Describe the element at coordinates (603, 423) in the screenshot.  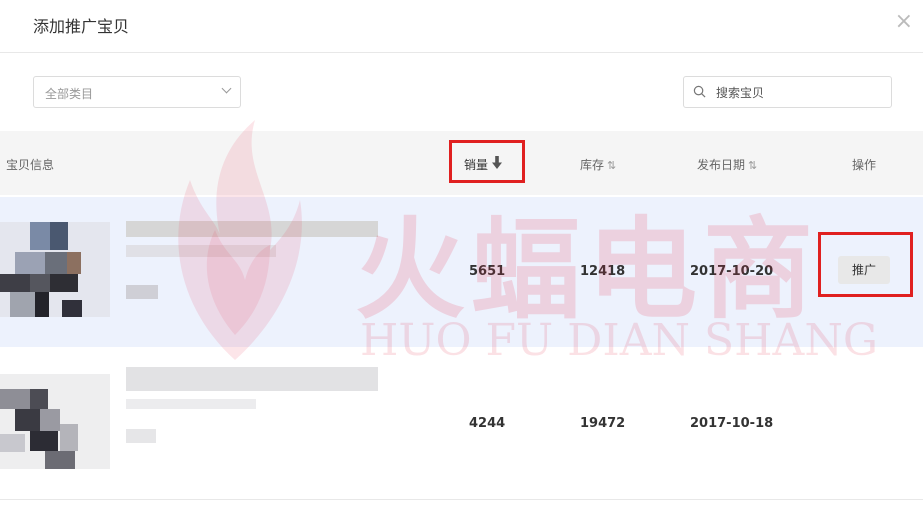
I see `stock-value: 19472` at that location.